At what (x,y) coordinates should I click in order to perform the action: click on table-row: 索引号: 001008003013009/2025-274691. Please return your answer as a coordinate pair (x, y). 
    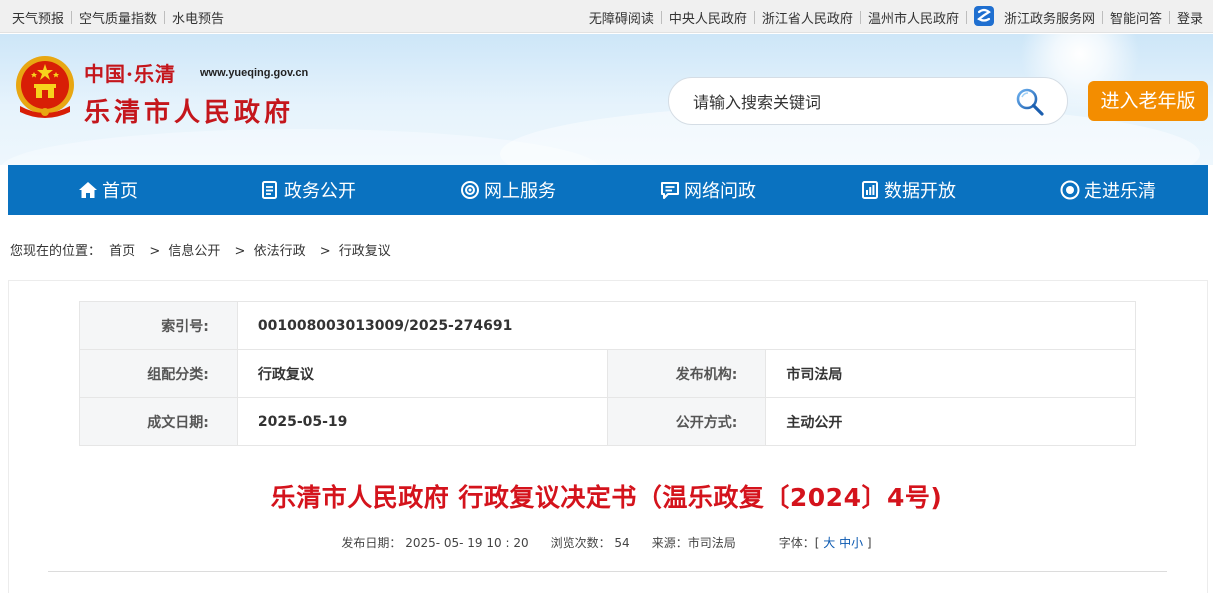
    Looking at the image, I should click on (608, 325).